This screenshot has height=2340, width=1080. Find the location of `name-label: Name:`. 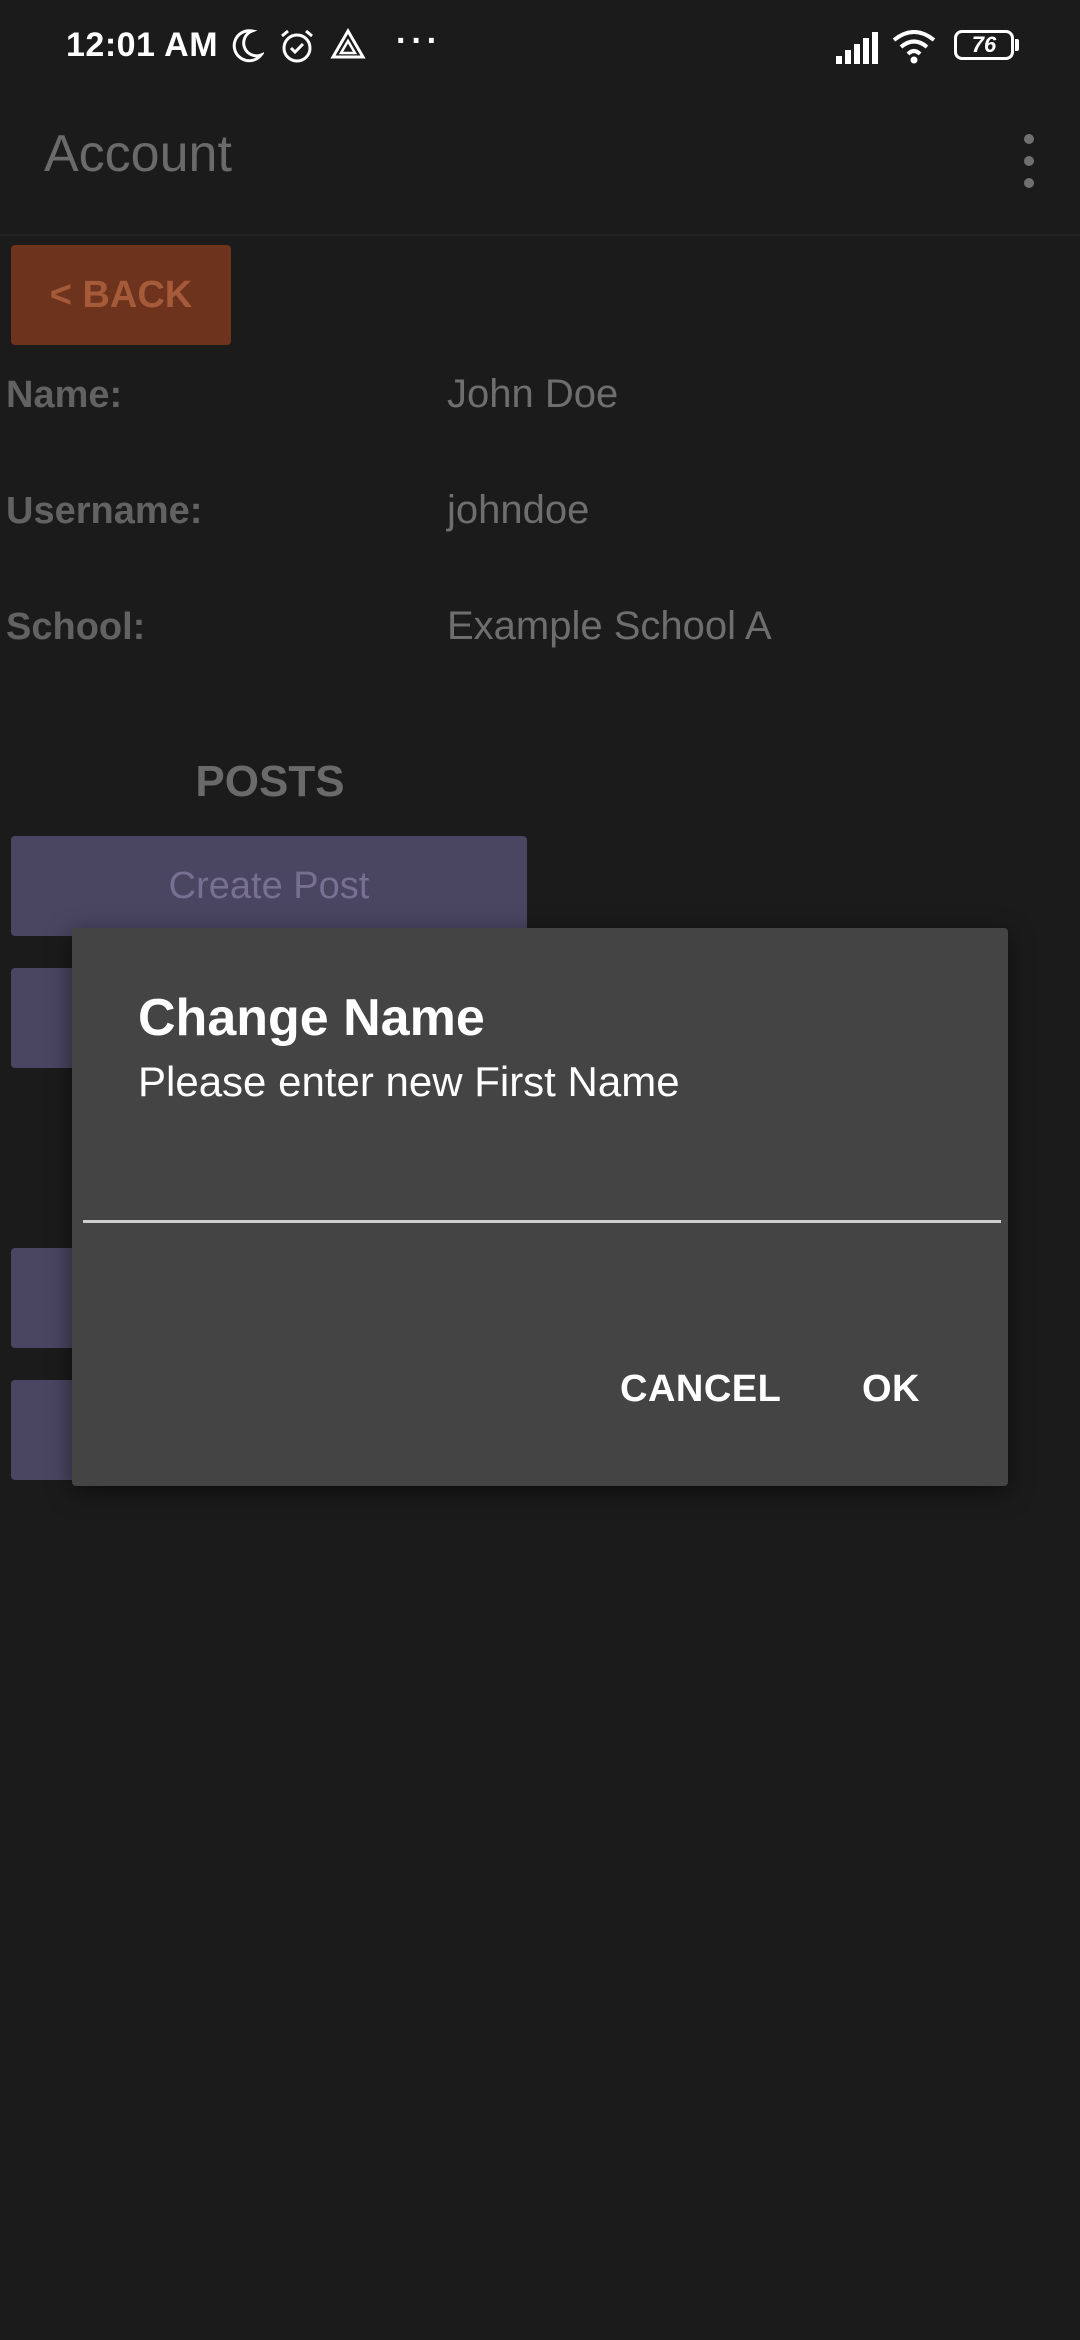

name-label: Name: is located at coordinates (64, 395).